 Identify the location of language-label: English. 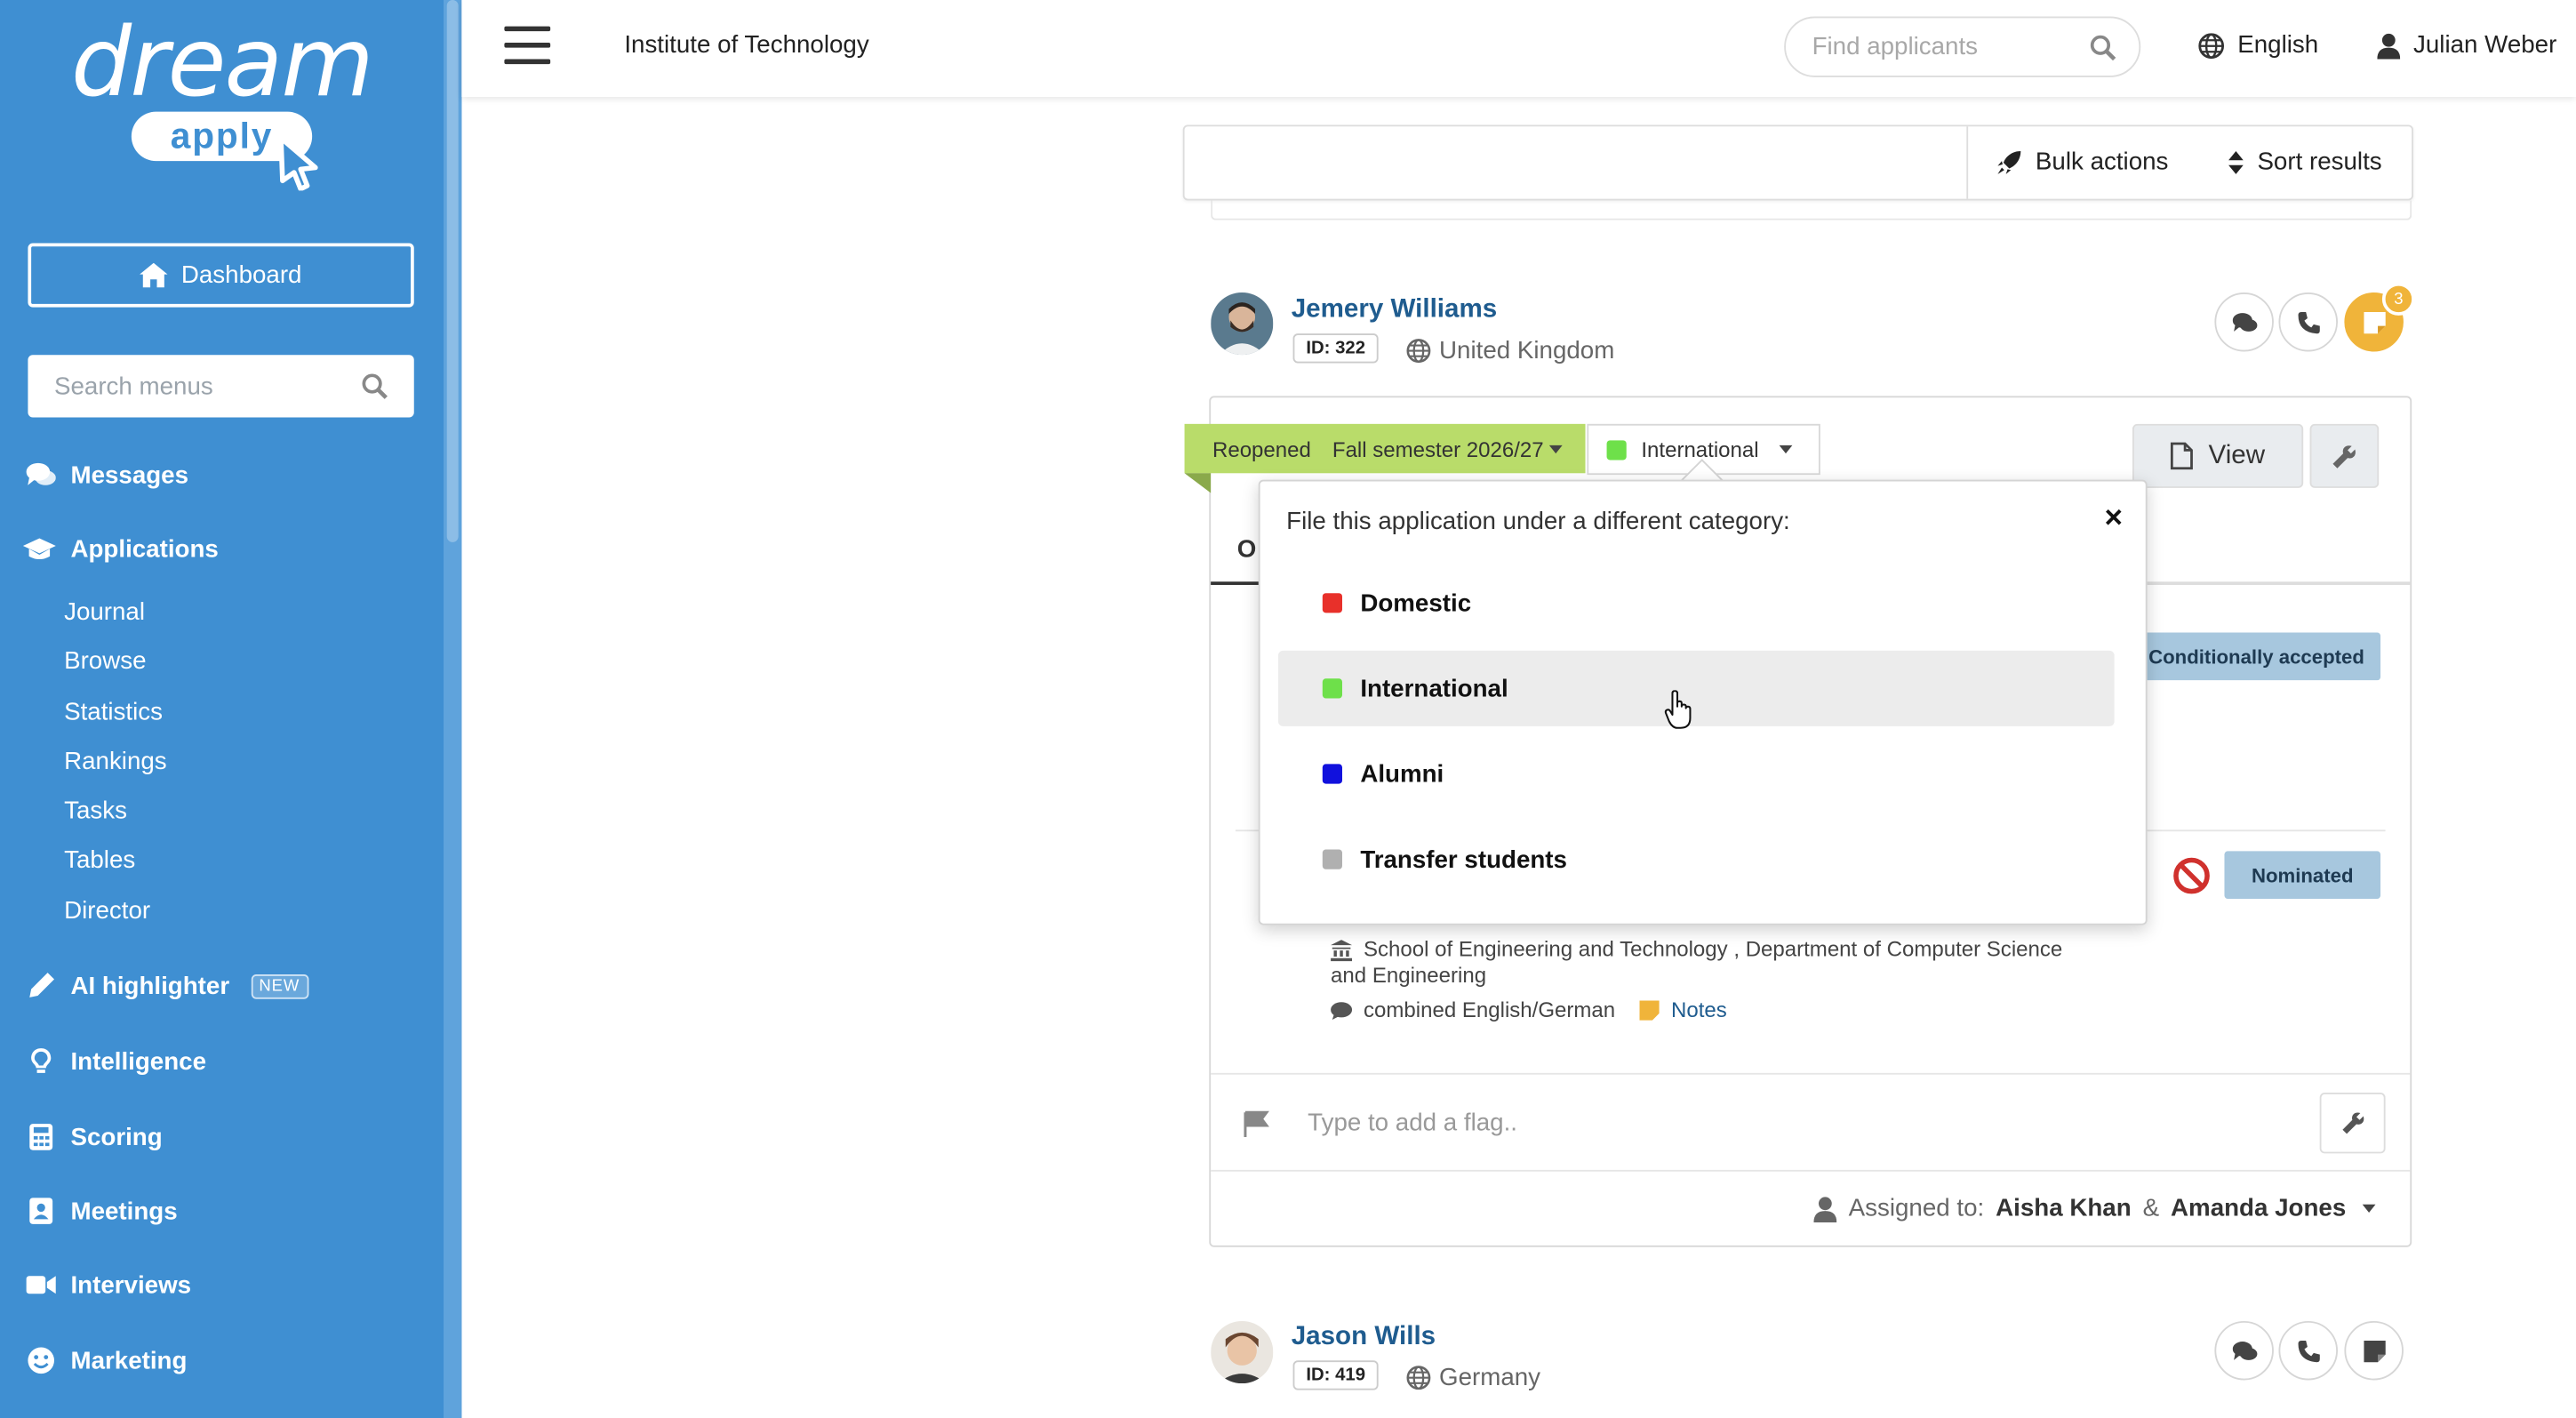
(2278, 45).